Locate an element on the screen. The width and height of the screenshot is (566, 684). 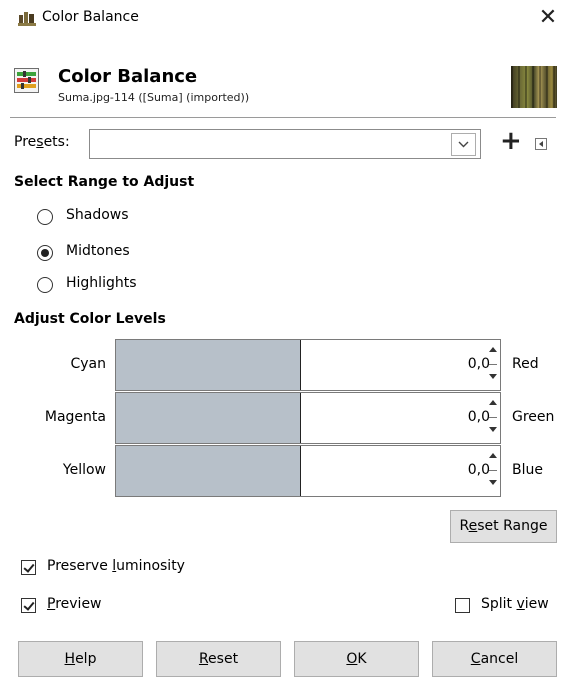
red-label: Red is located at coordinates (525, 364).